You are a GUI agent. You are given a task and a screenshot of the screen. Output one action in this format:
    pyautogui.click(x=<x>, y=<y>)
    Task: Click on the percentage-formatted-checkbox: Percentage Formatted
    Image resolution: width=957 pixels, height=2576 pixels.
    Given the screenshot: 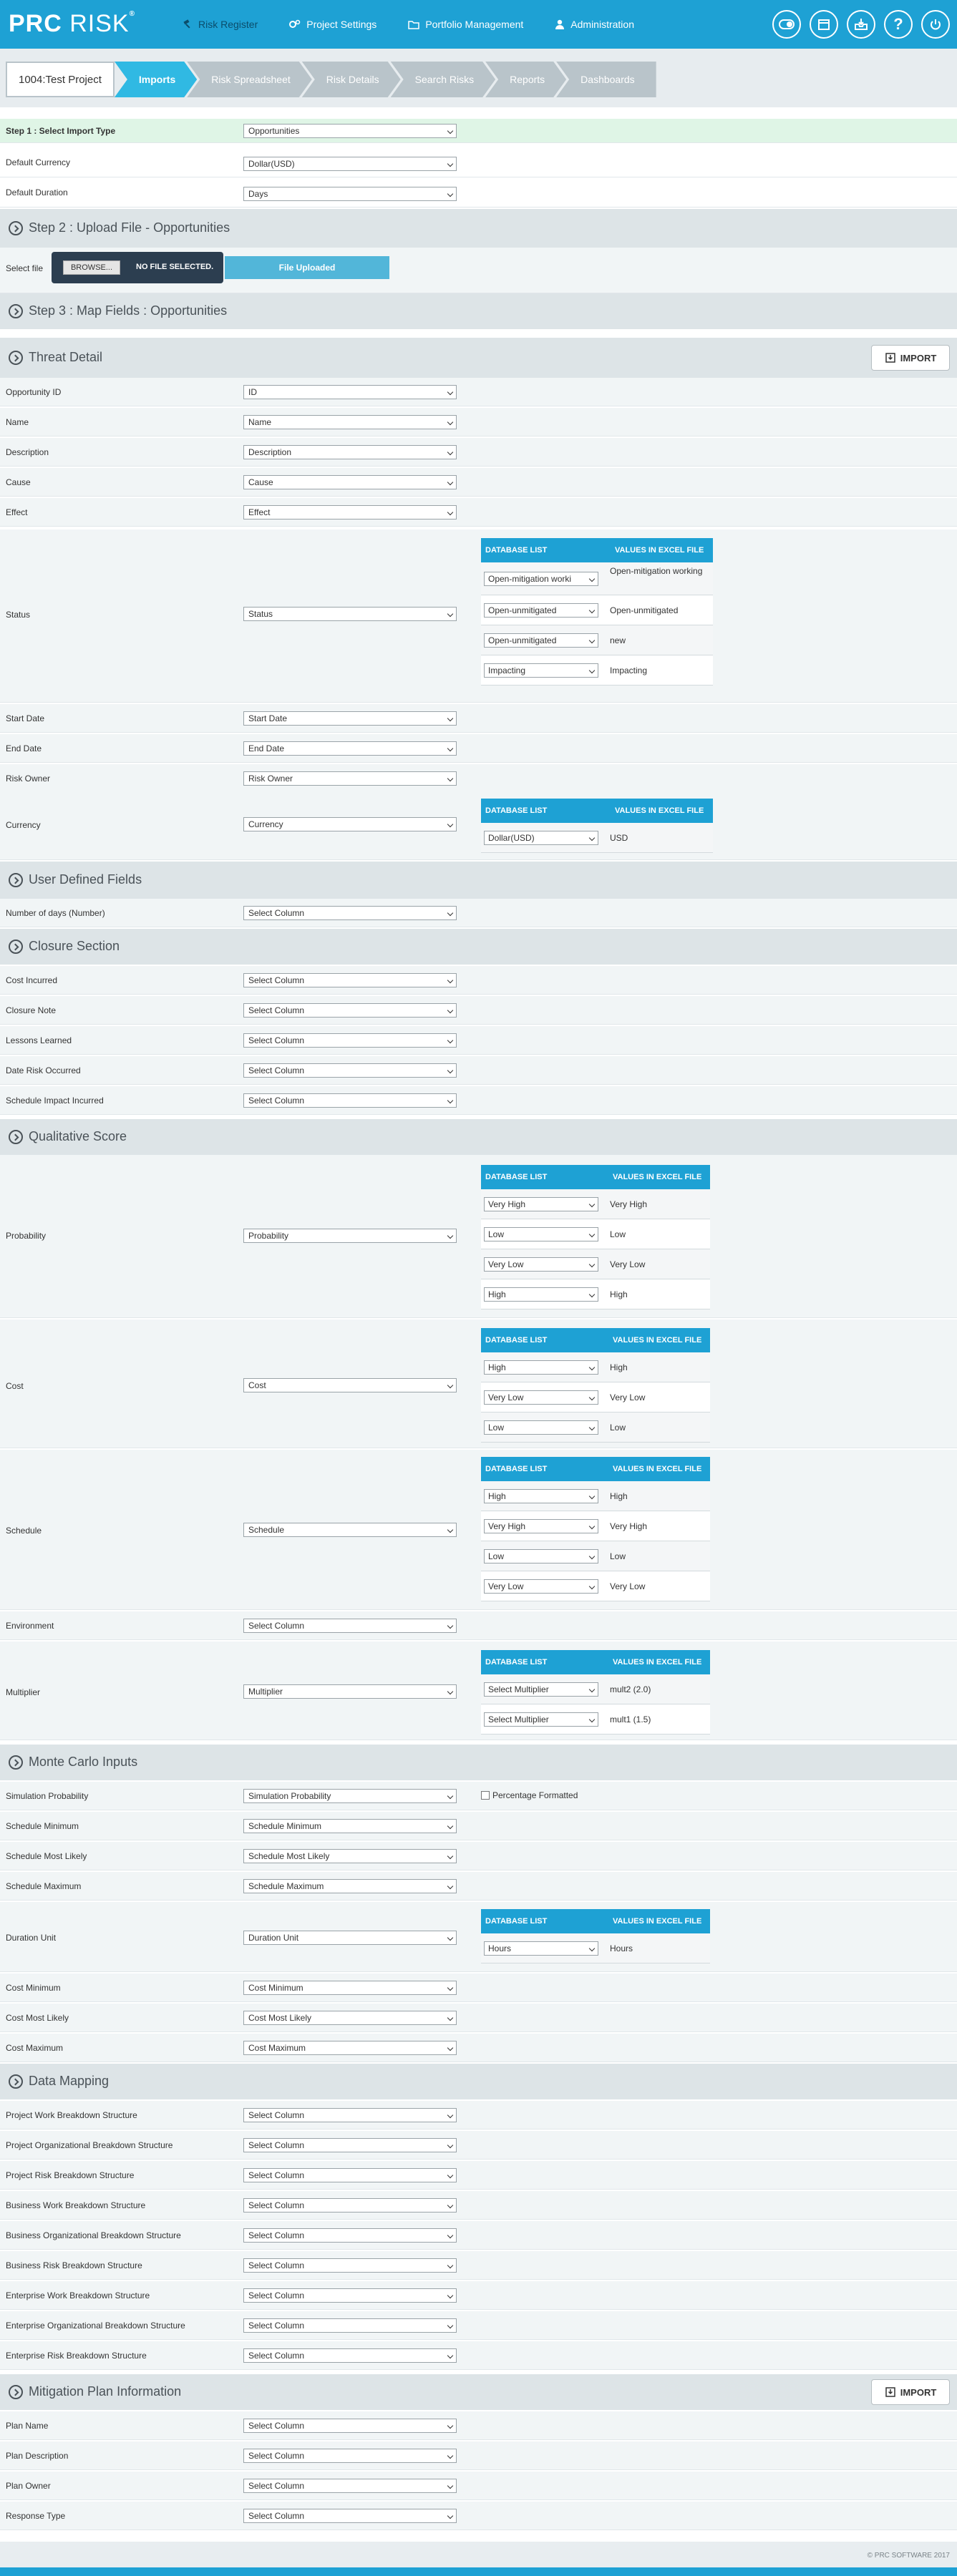 What is the action you would take?
    pyautogui.click(x=529, y=1795)
    